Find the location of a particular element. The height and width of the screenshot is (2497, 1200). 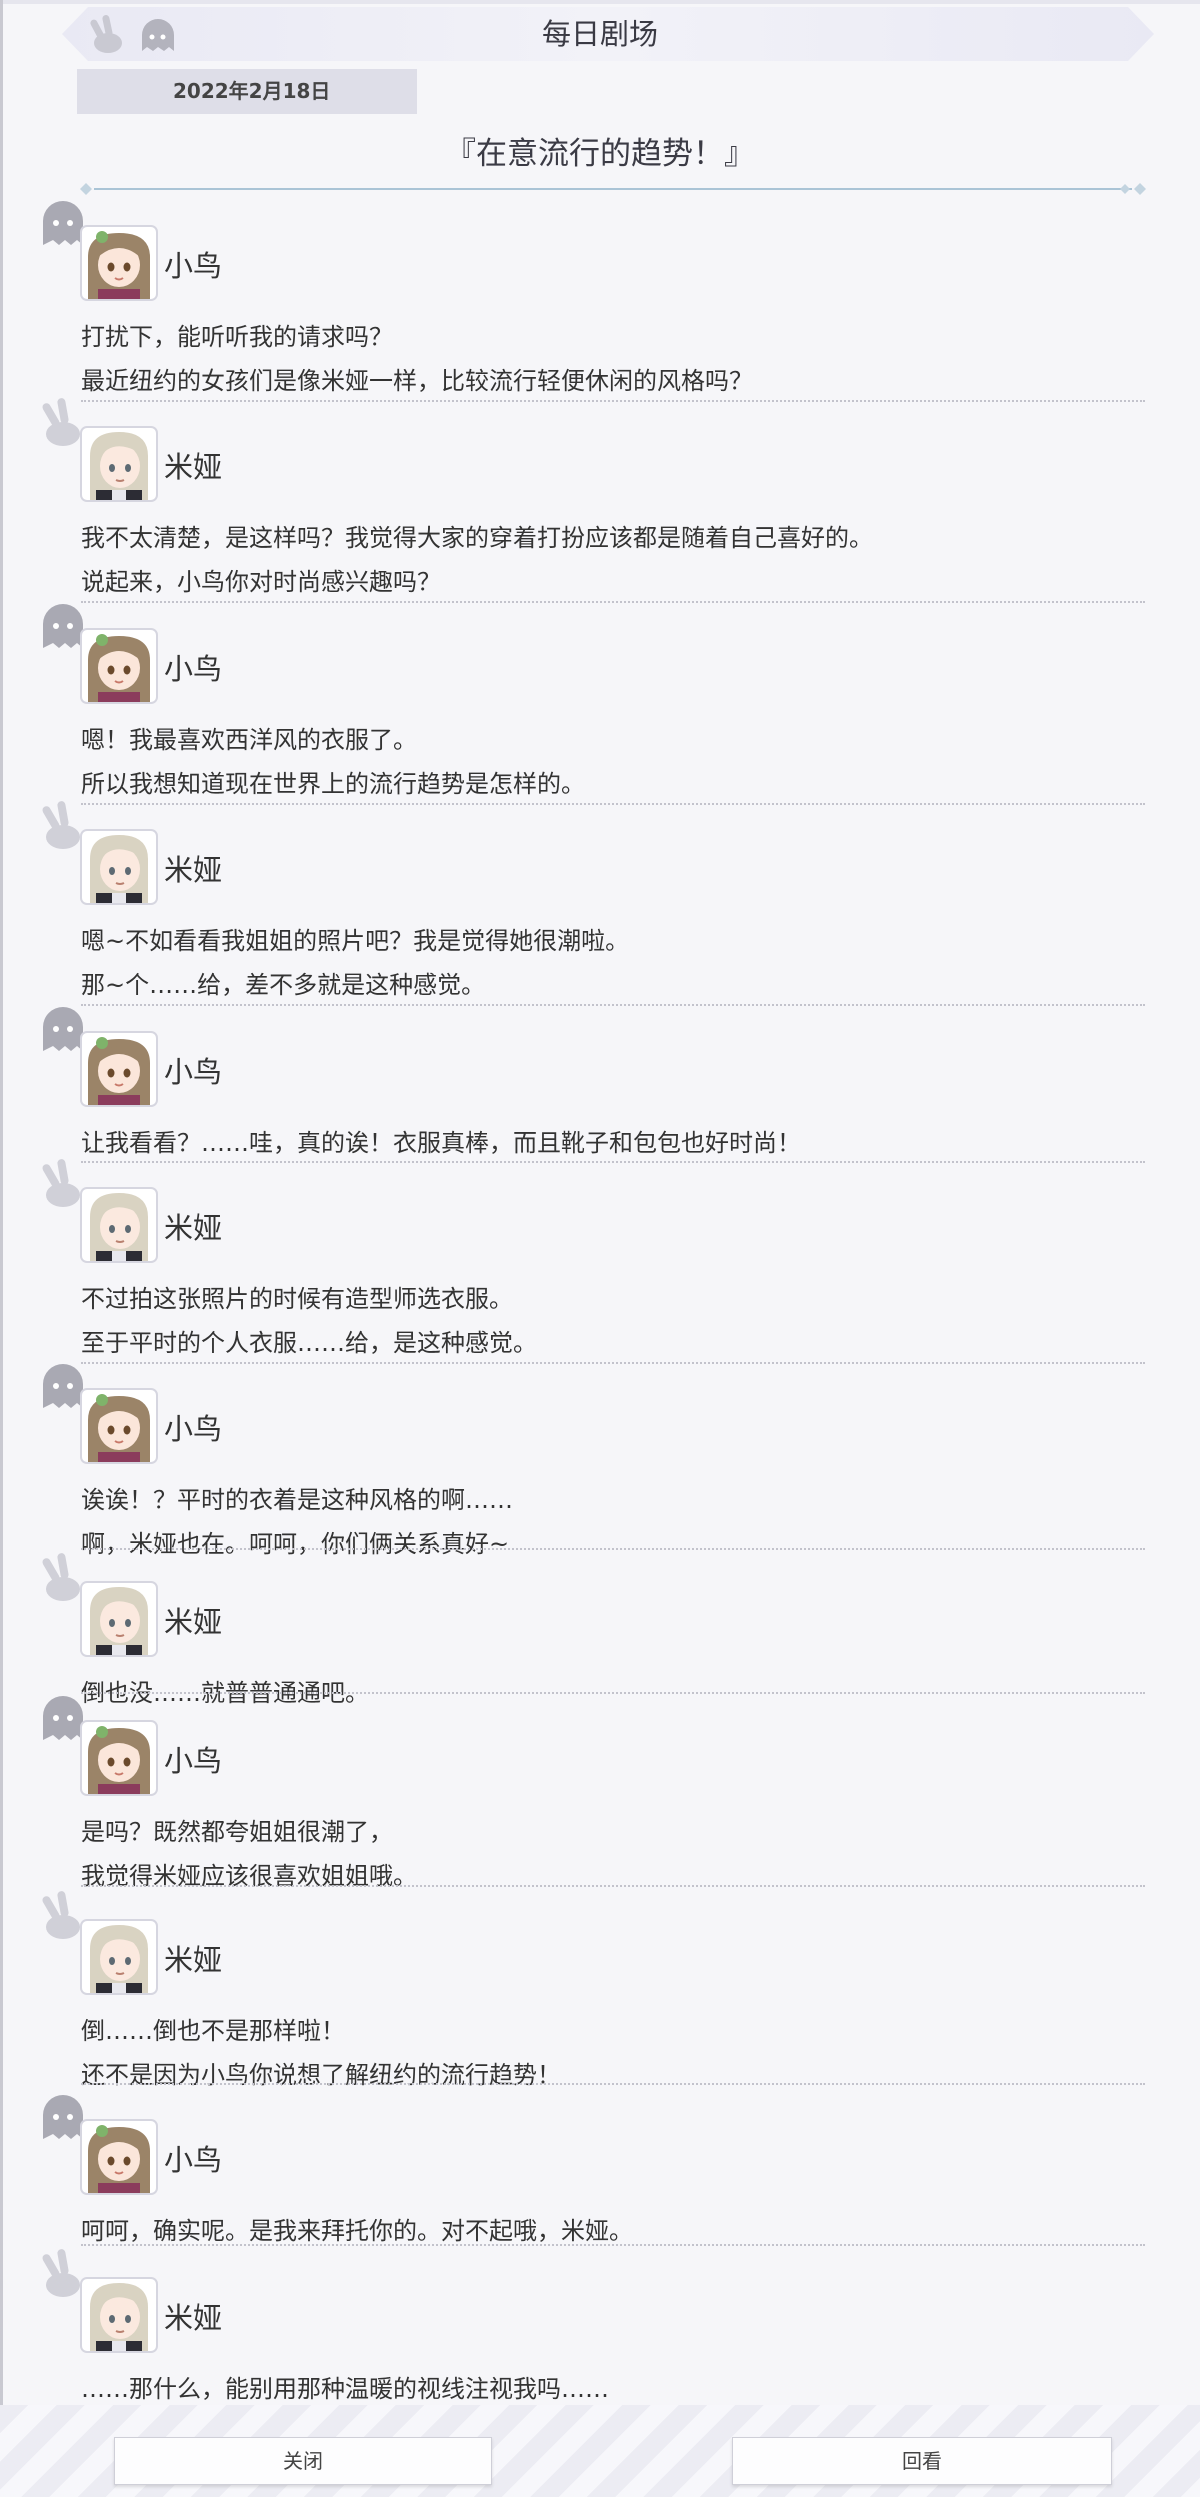

review-button: 回看 is located at coordinates (922, 2461).